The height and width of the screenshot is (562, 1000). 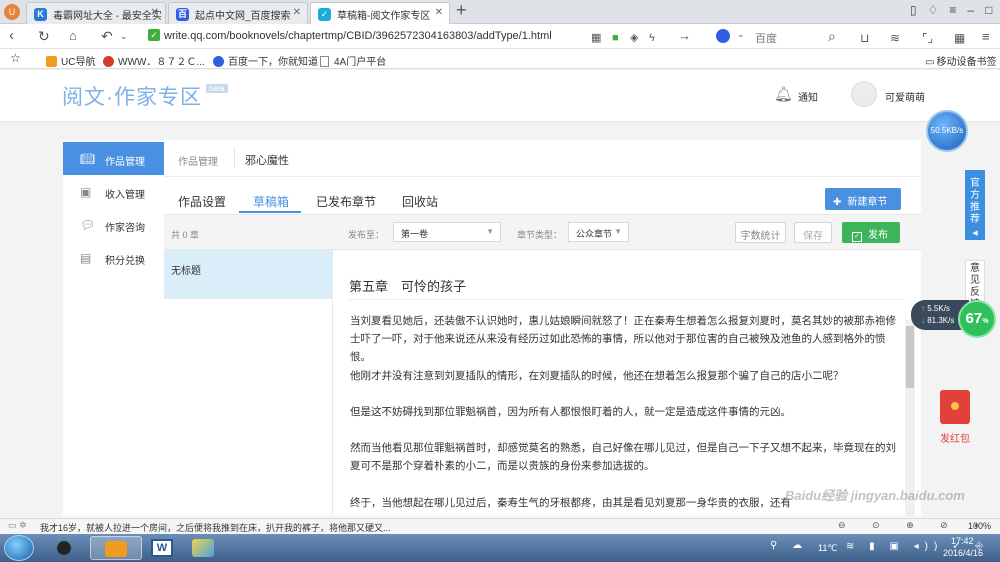 What do you see at coordinates (652, 38) in the screenshot?
I see `flash-icon: ϟ` at bounding box center [652, 38].